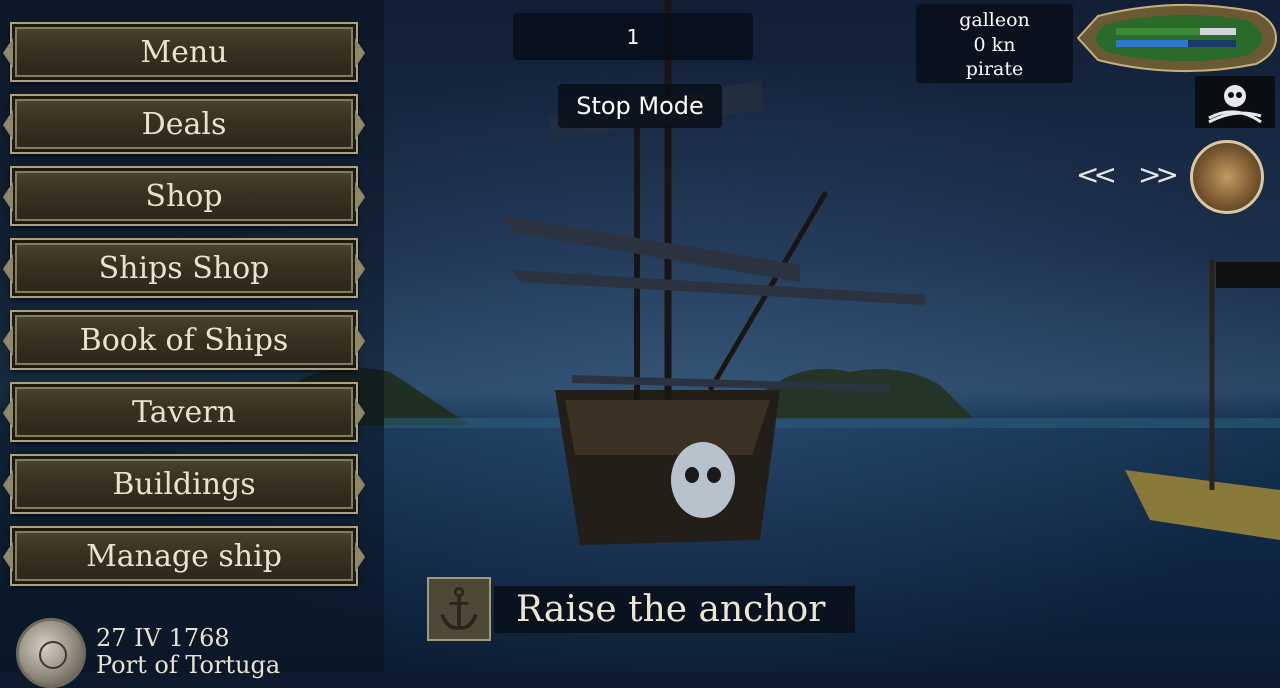  Describe the element at coordinates (832, 423) in the screenshot. I see `horizon` at that location.